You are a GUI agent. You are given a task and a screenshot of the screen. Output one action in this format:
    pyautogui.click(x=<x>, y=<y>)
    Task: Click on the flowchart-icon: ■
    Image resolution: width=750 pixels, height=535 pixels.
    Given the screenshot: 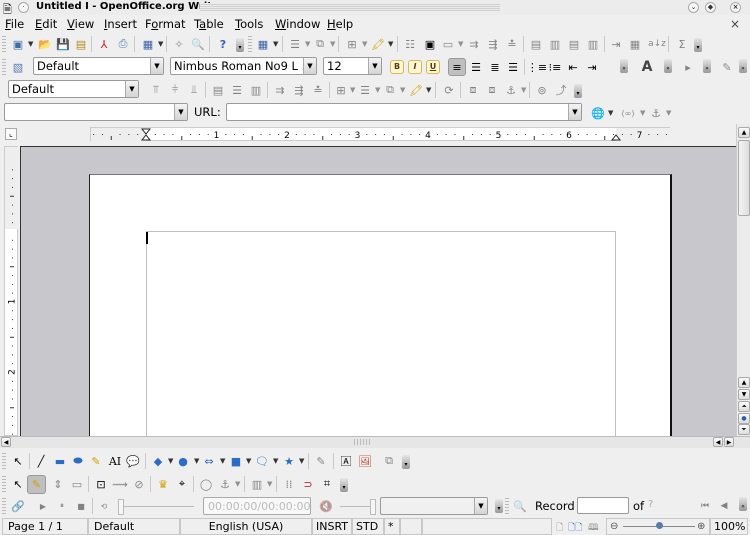 What is the action you would take?
    pyautogui.click(x=236, y=461)
    